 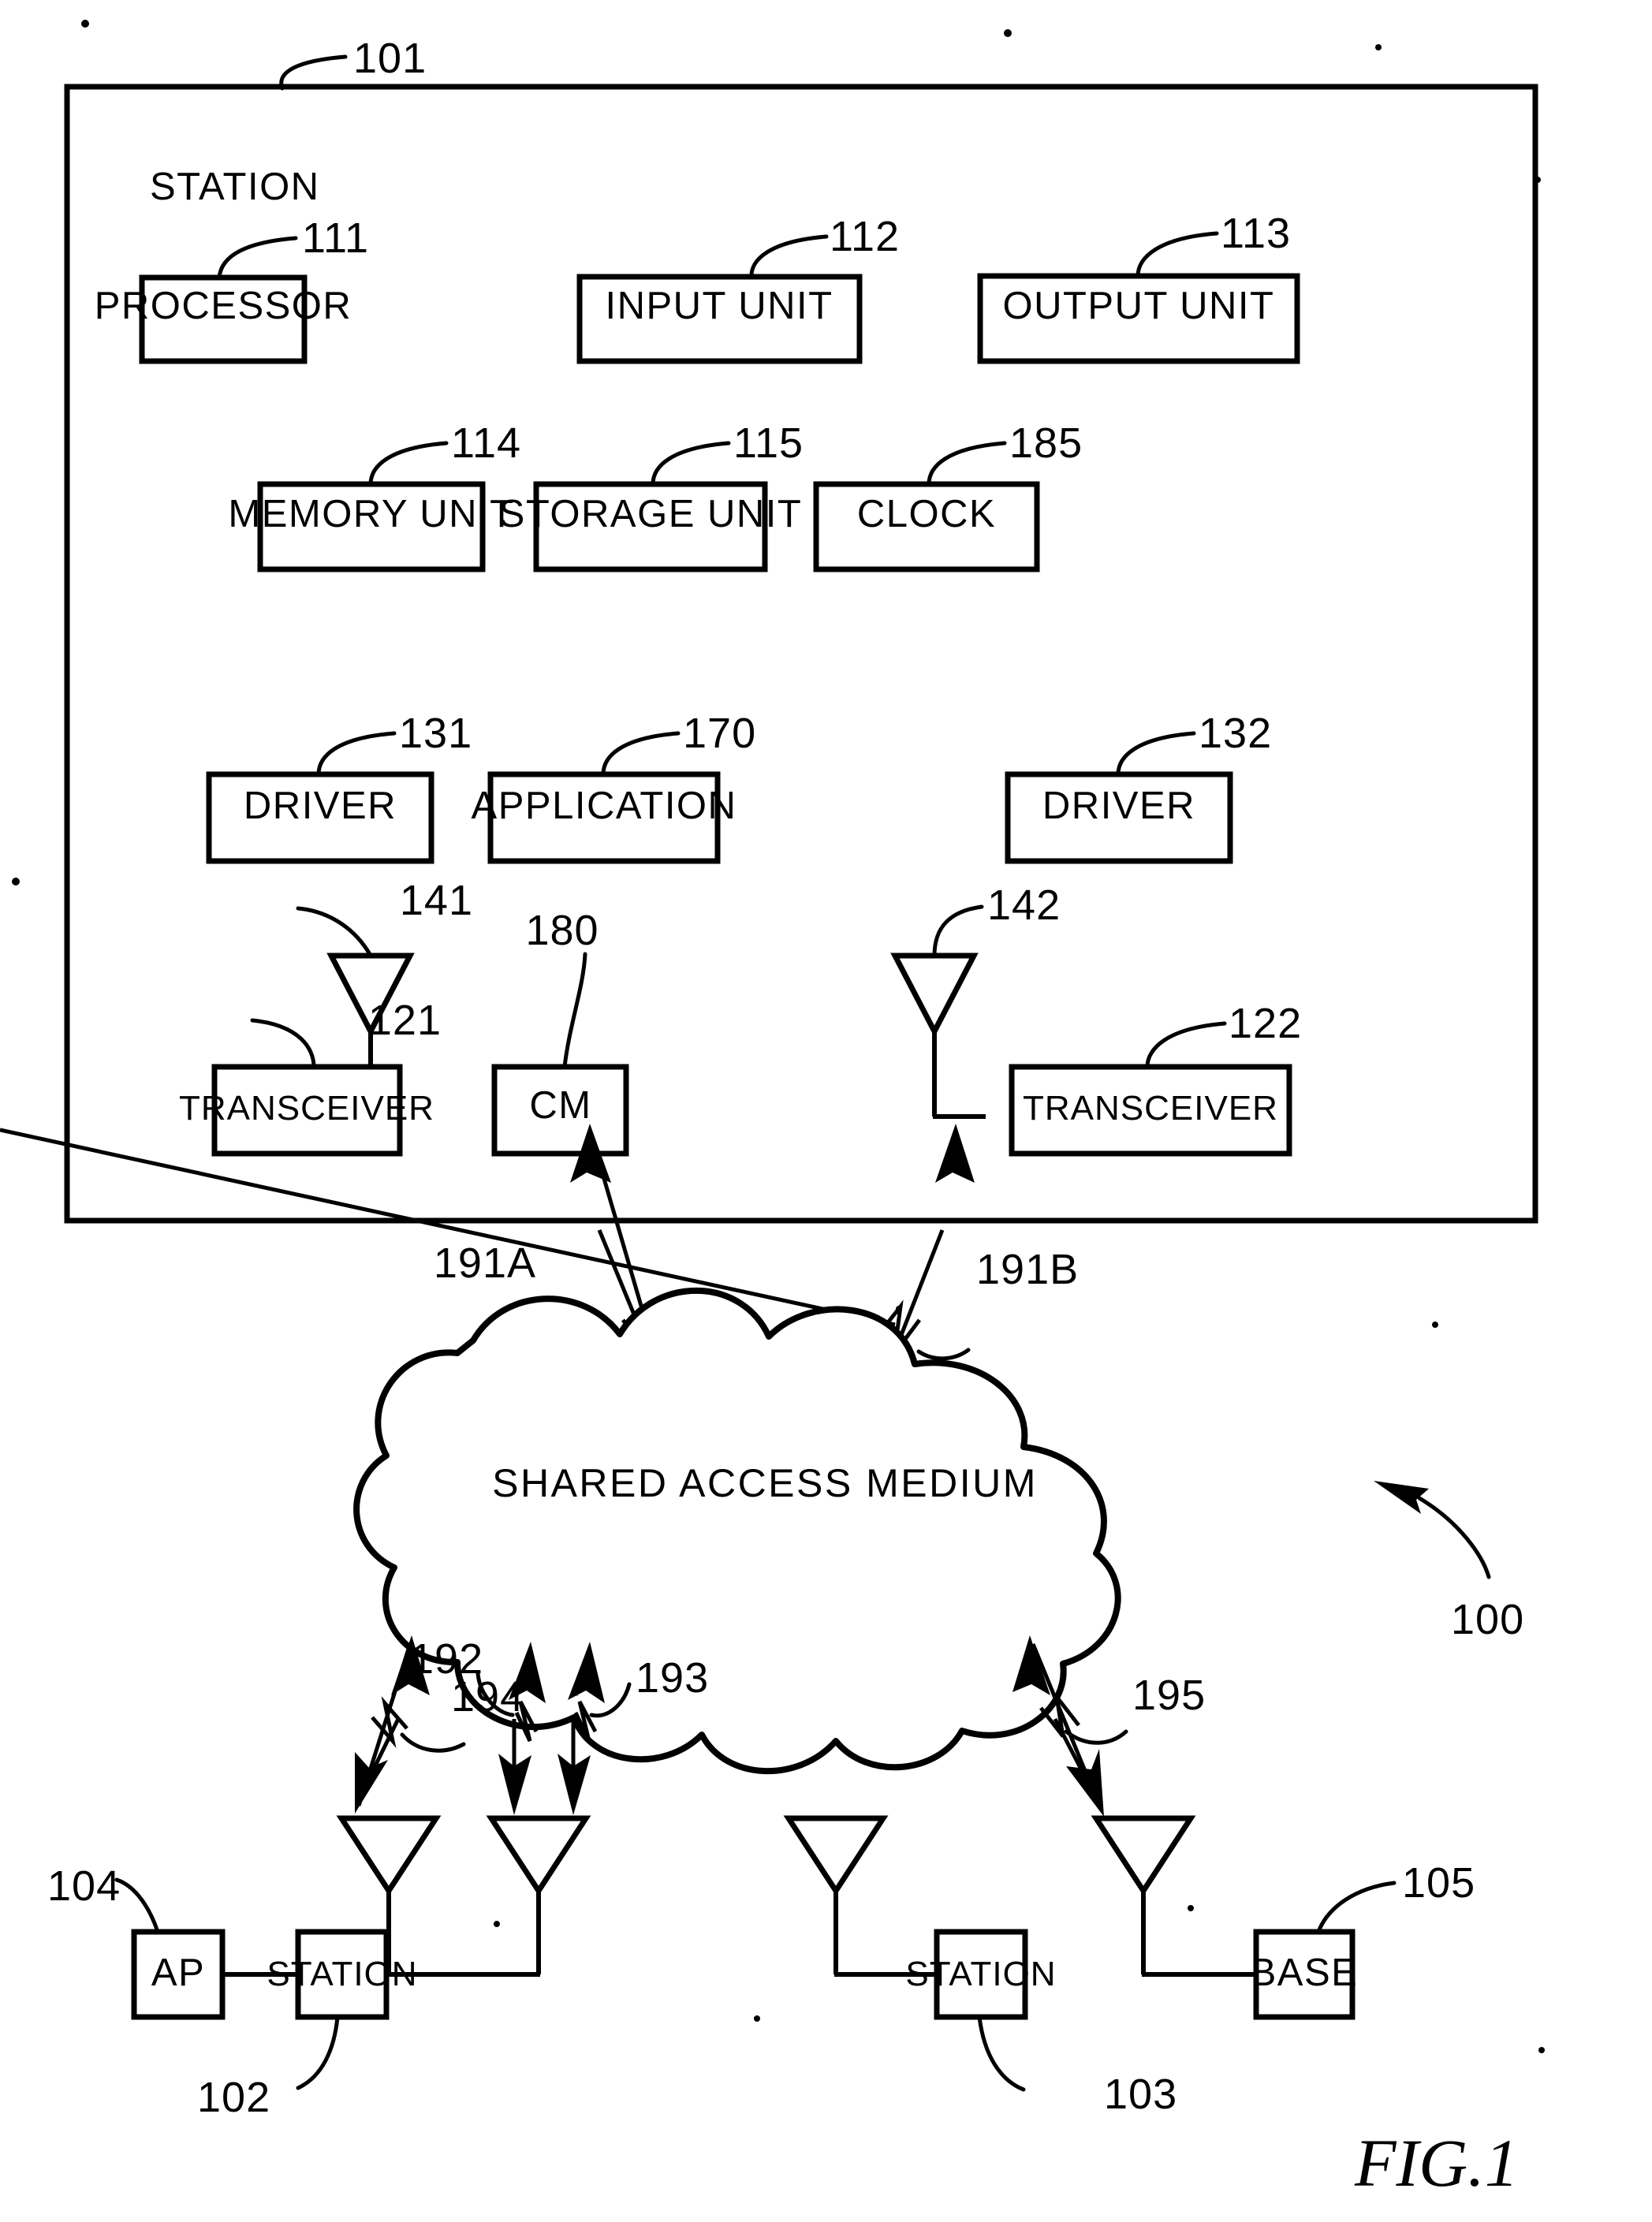 I want to click on ref-101: 101, so click(x=390, y=58).